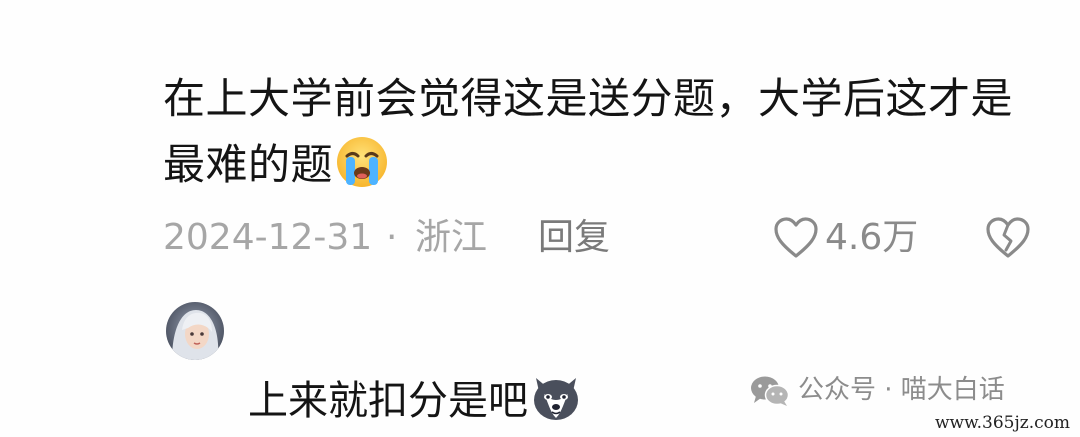 This screenshot has height=437, width=1080. What do you see at coordinates (268, 237) in the screenshot?
I see `comment-date: 2024-12-31` at bounding box center [268, 237].